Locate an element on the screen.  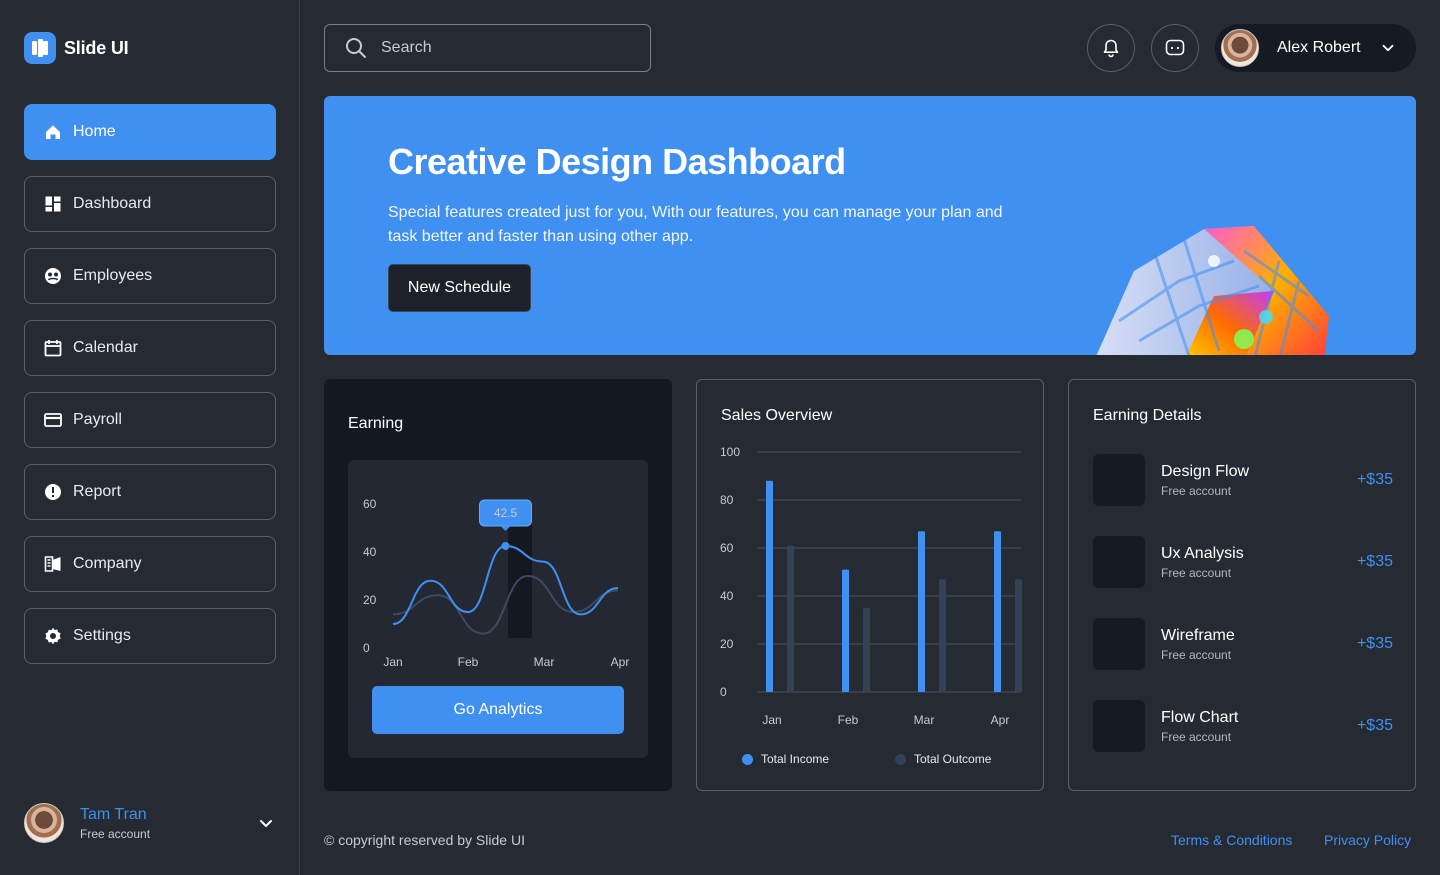
sidebar-item-dashboard: Dashboard is located at coordinates (150, 204).